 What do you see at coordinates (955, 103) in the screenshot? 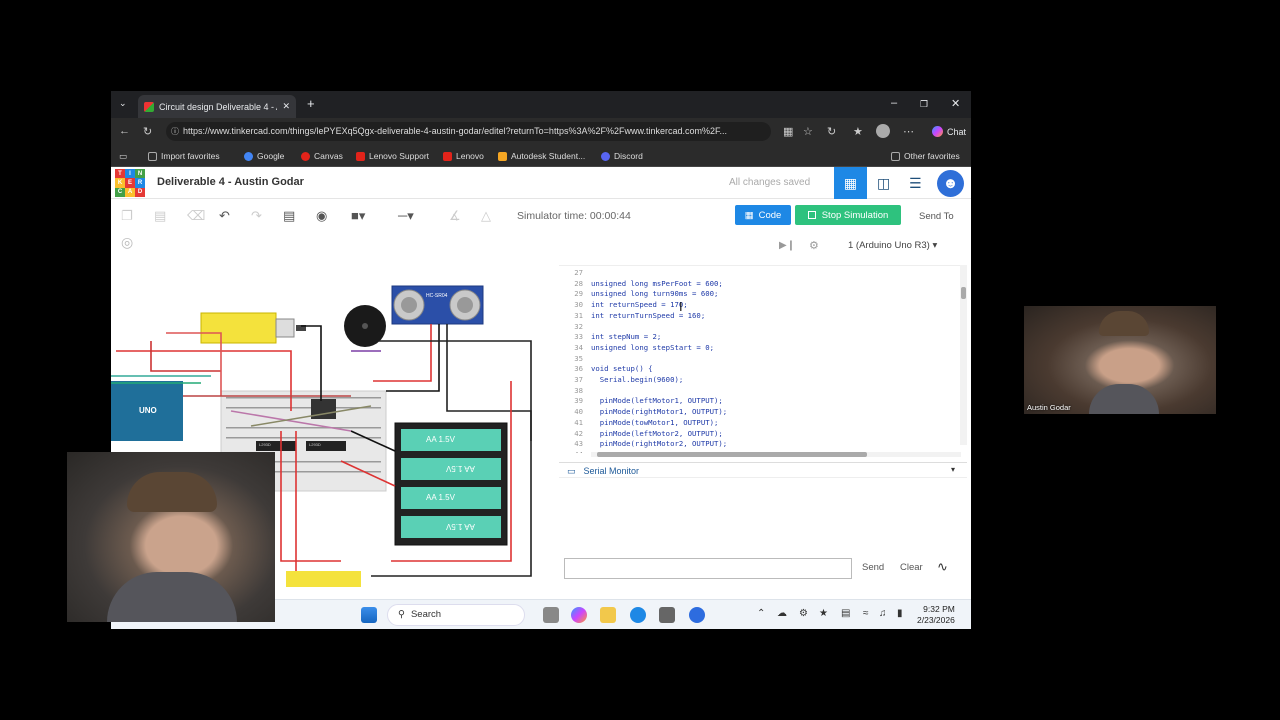
I see `close-window-icon: ✕` at bounding box center [955, 103].